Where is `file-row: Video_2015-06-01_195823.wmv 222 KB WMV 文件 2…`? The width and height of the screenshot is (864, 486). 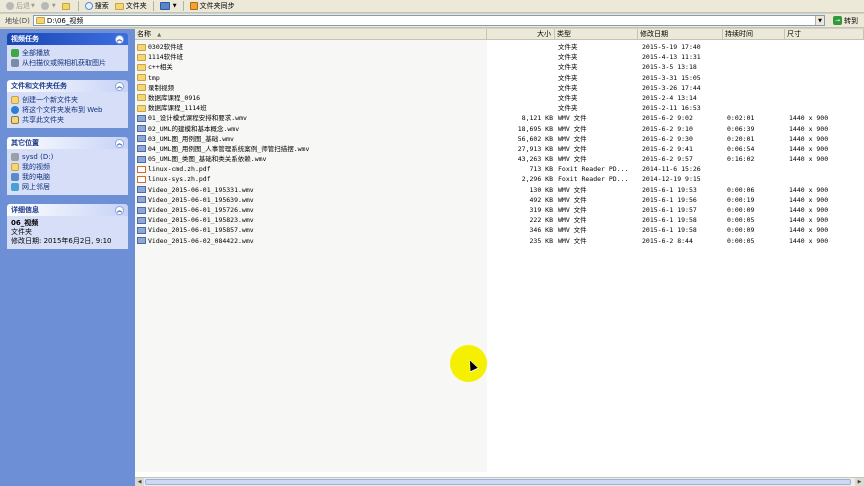 file-row: Video_2015-06-01_195823.wmv 222 KB WMV 文件 2… is located at coordinates (499, 220).